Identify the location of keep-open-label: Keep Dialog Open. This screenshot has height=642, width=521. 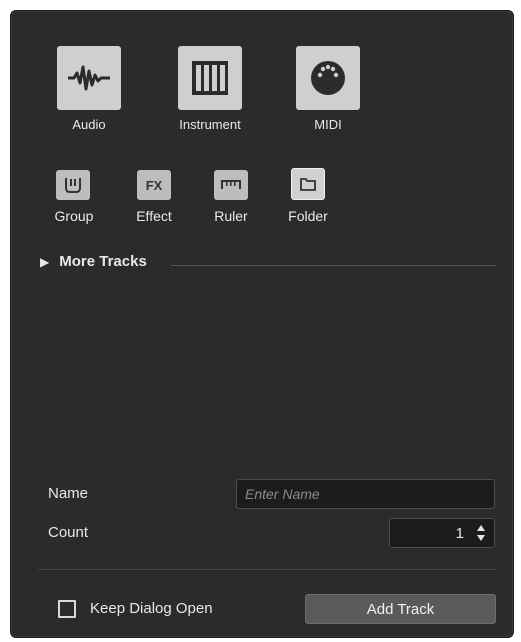
(151, 608).